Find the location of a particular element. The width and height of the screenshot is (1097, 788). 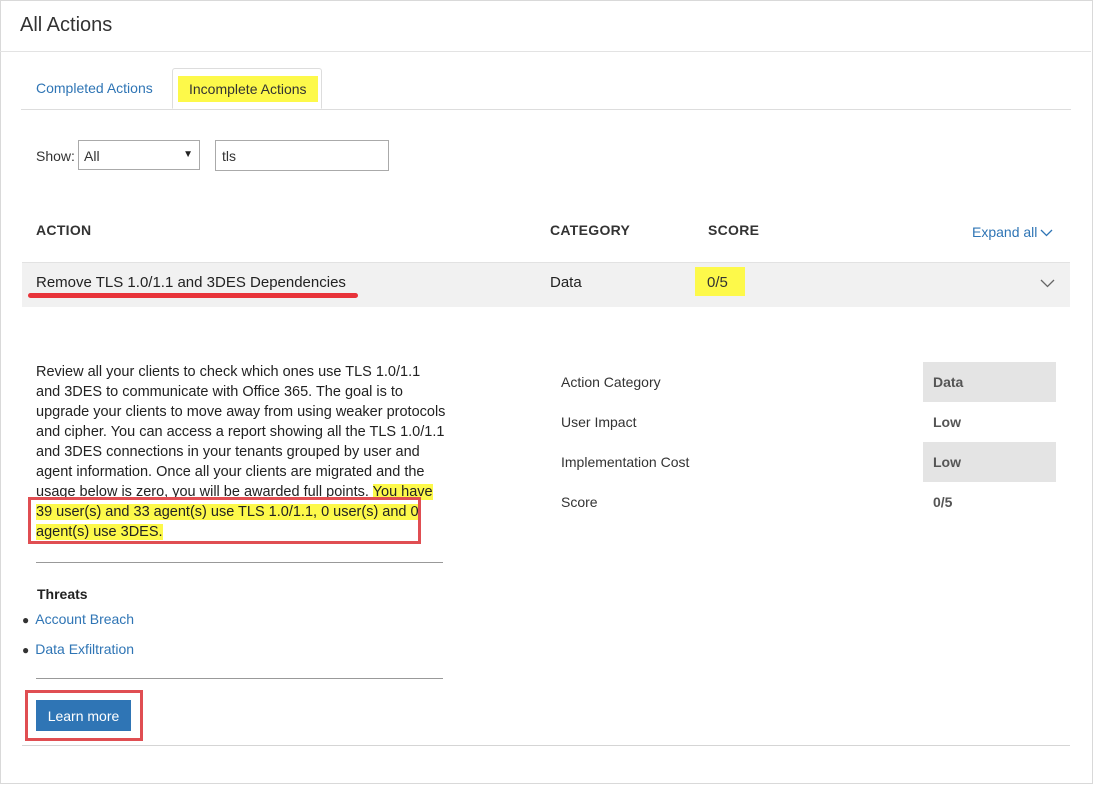

search-input: tls is located at coordinates (302, 155).